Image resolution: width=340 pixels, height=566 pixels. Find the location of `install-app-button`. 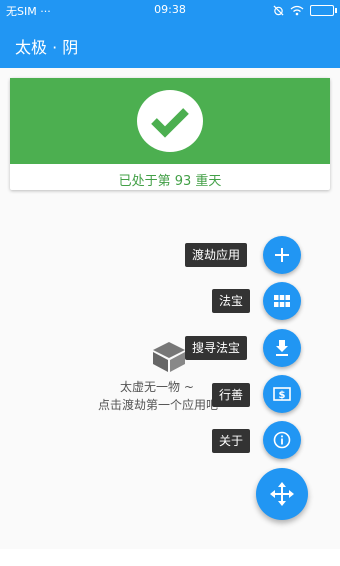

install-app-button is located at coordinates (282, 255).